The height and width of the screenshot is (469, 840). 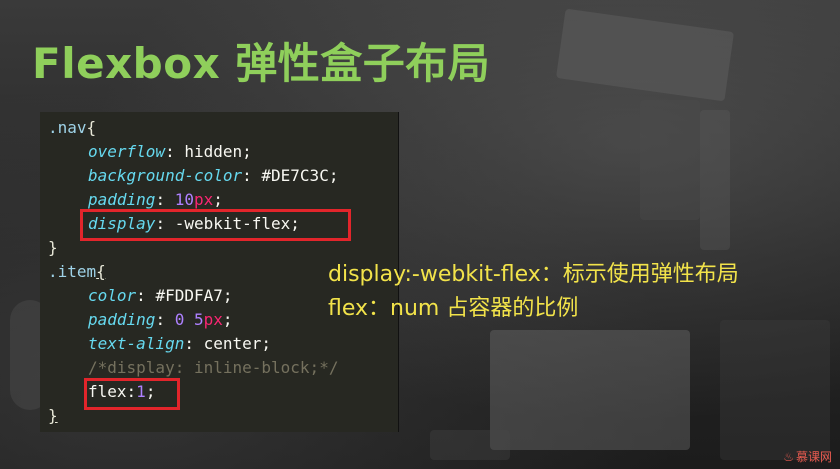 I want to click on highlight-box-display, so click(x=215, y=225).